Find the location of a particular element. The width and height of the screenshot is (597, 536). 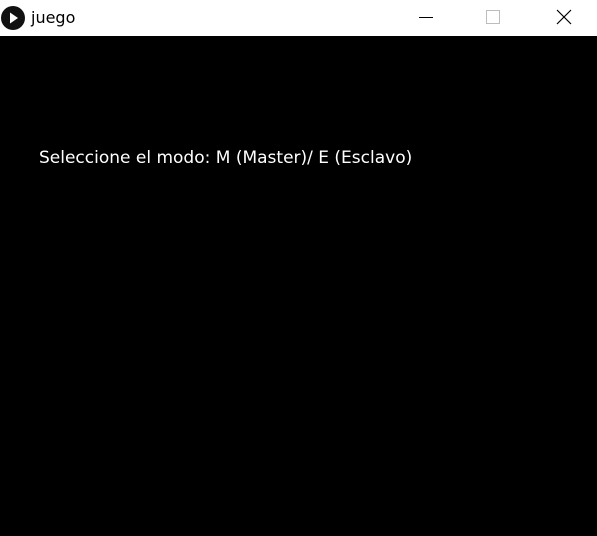

minimize-icon is located at coordinates (426, 17).